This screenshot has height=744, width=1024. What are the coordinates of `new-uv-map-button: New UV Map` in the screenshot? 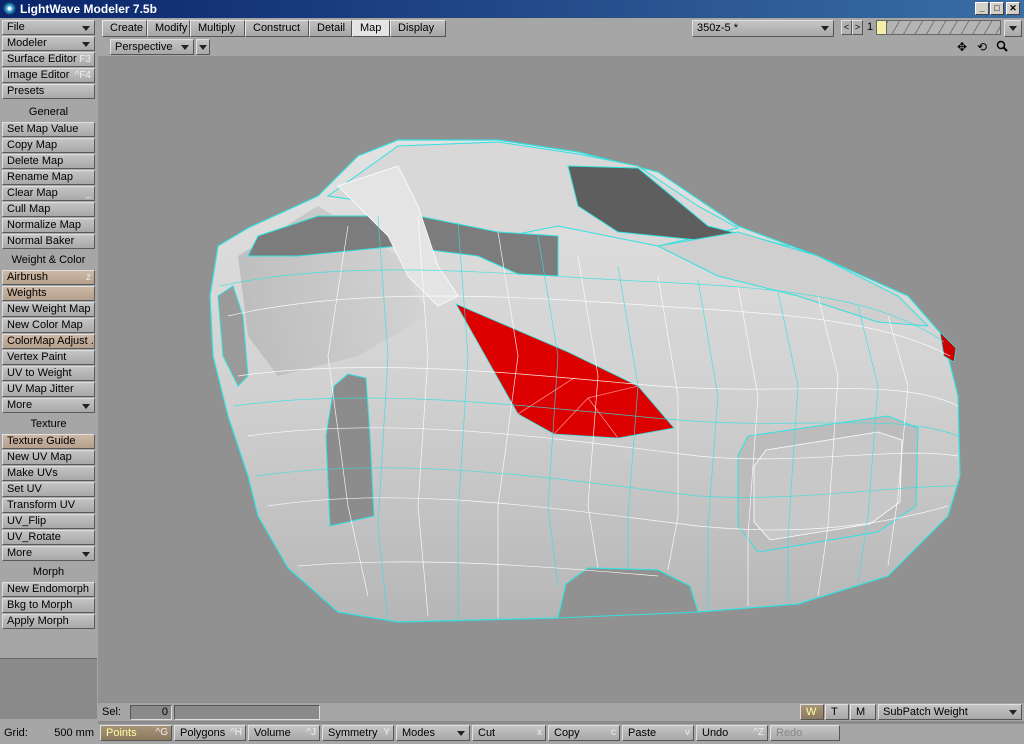 It's located at (48, 457).